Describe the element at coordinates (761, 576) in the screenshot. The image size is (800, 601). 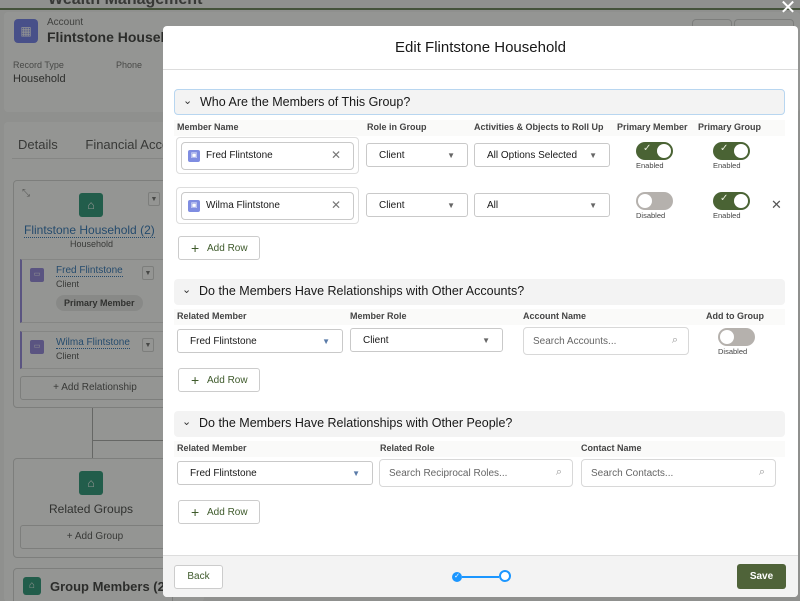
I see `save-button: Save` at that location.